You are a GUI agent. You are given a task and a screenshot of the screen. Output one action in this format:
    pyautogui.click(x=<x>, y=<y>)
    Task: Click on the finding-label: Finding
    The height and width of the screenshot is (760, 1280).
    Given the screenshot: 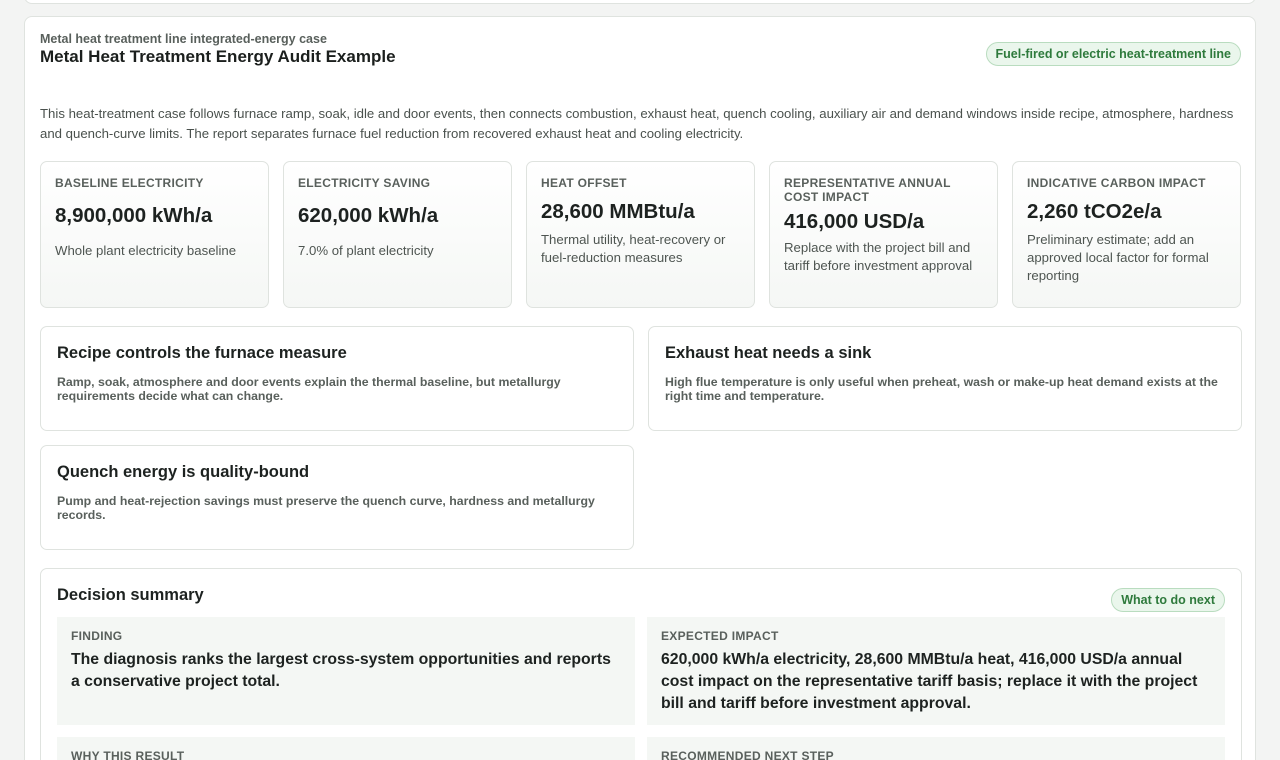 What is the action you would take?
    pyautogui.click(x=97, y=636)
    